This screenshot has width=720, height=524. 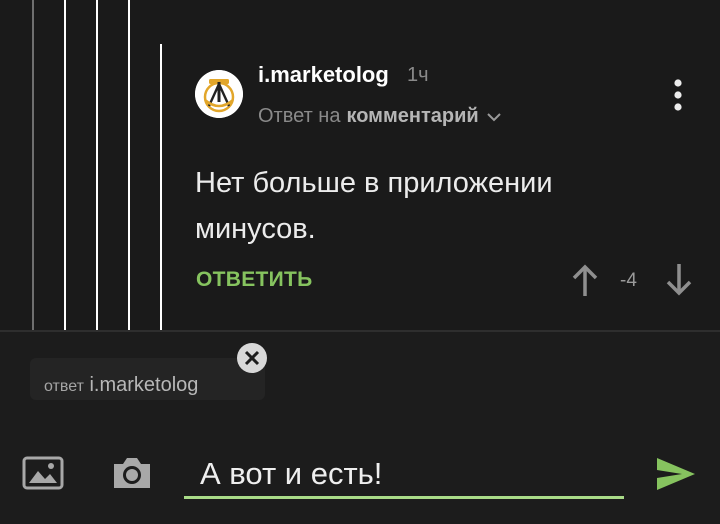 What do you see at coordinates (252, 358) in the screenshot?
I see `close-icon` at bounding box center [252, 358].